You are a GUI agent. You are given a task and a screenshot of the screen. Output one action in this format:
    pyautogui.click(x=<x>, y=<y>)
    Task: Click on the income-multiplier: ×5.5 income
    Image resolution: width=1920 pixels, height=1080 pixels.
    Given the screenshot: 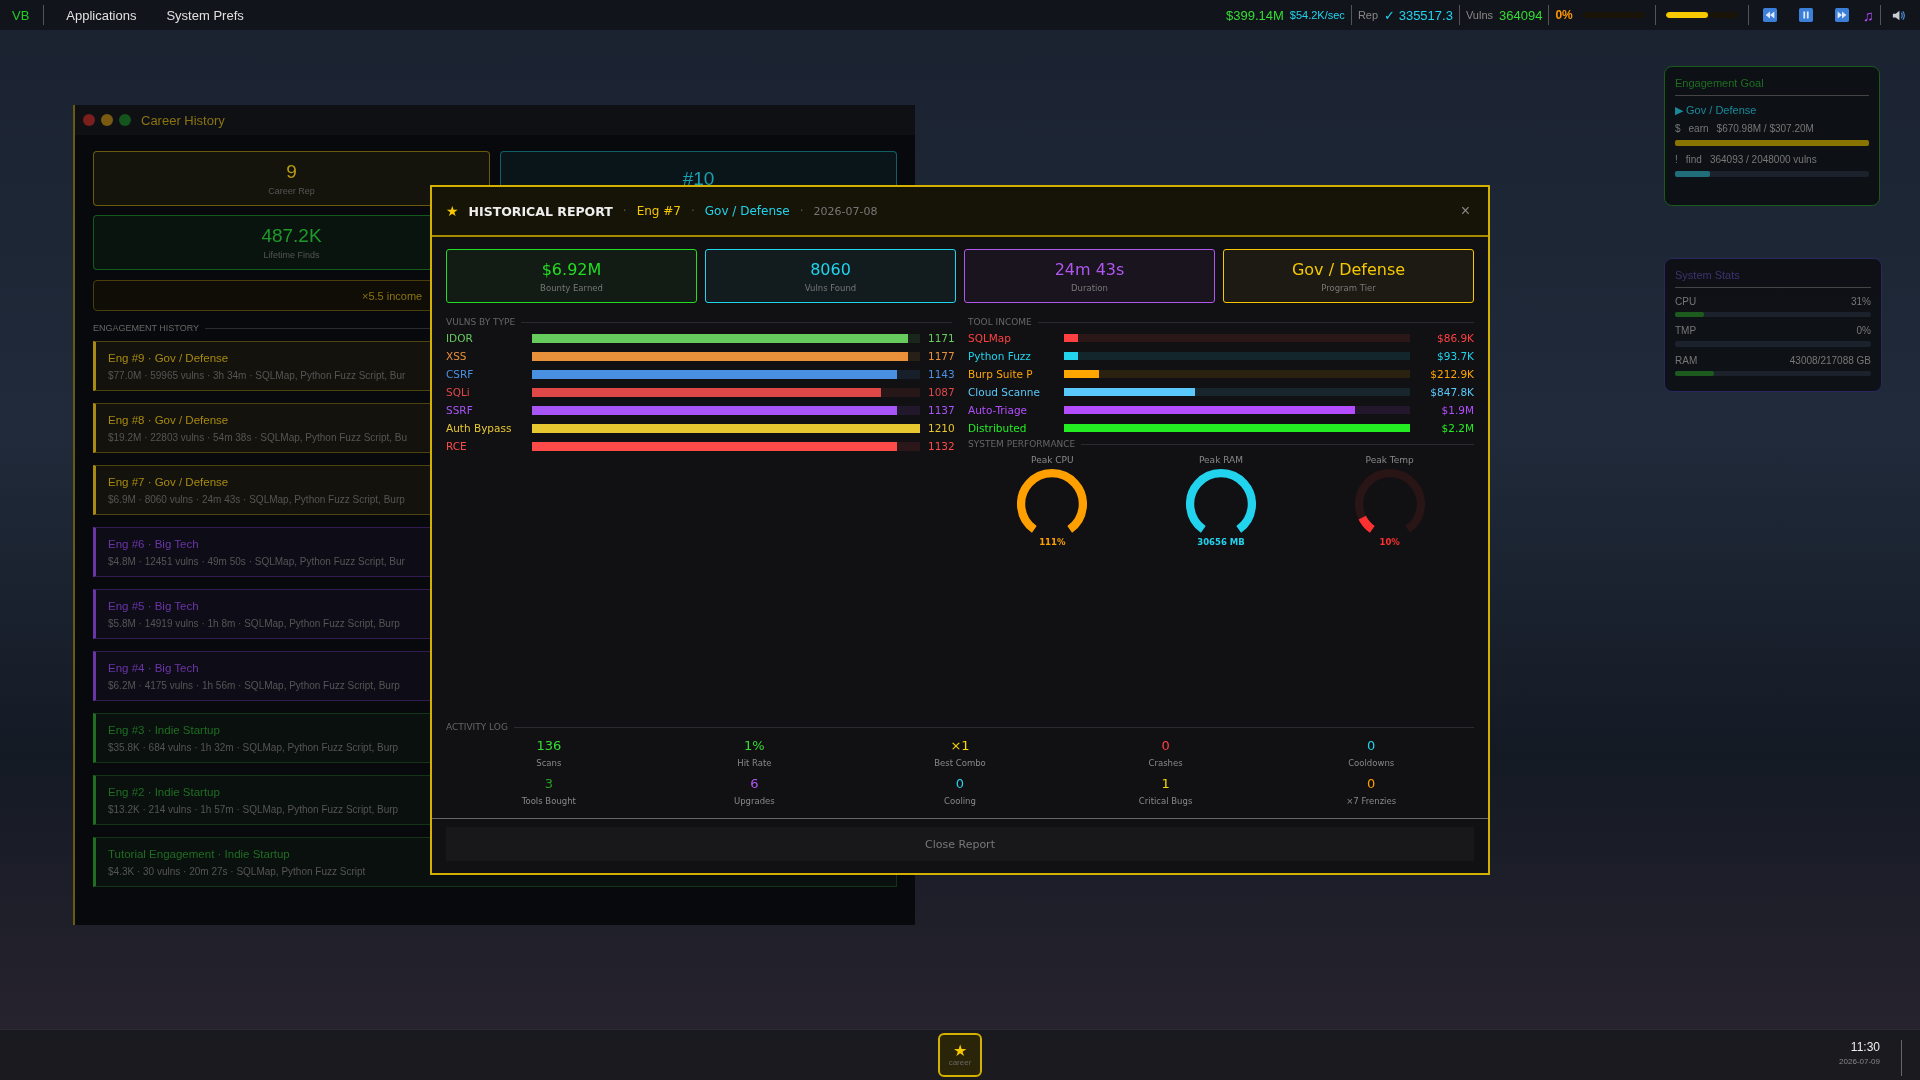 What is the action you would take?
    pyautogui.click(x=392, y=295)
    